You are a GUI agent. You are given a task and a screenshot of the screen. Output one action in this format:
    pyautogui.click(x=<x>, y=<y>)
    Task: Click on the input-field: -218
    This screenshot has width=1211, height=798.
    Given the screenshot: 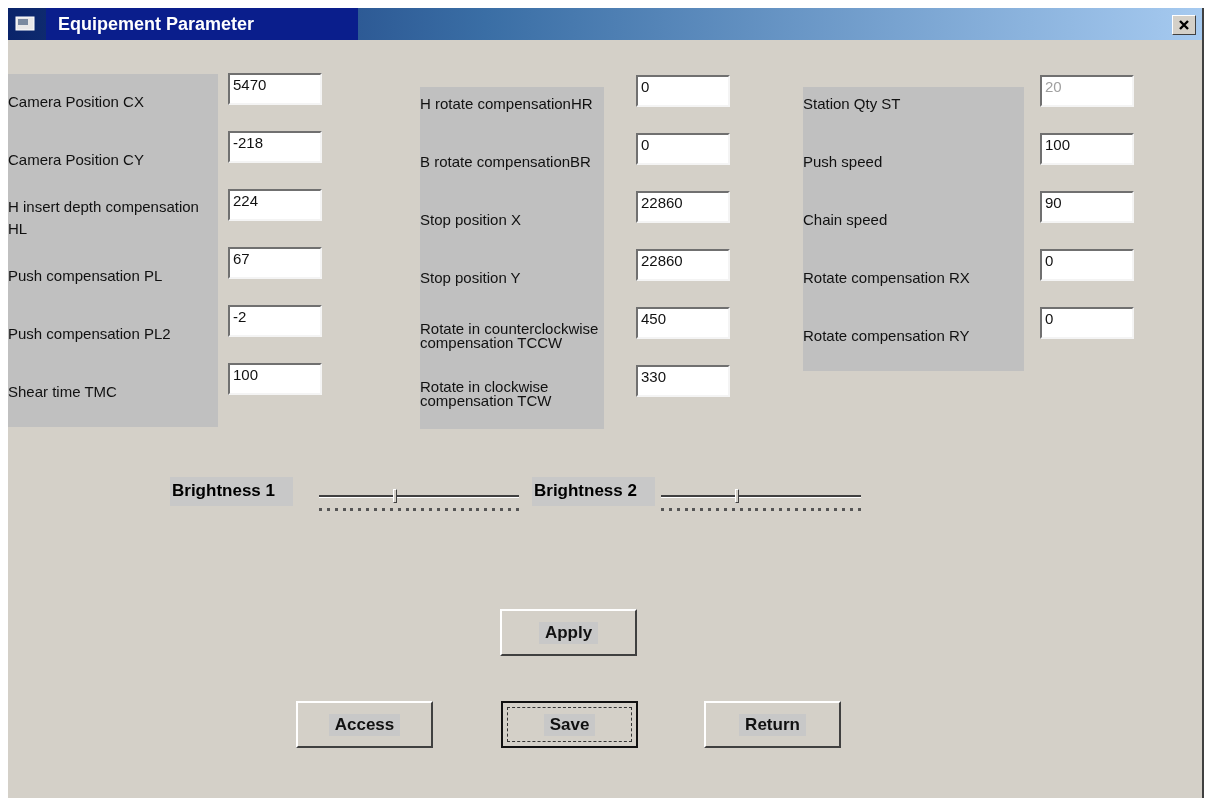 What is the action you would take?
    pyautogui.click(x=275, y=147)
    